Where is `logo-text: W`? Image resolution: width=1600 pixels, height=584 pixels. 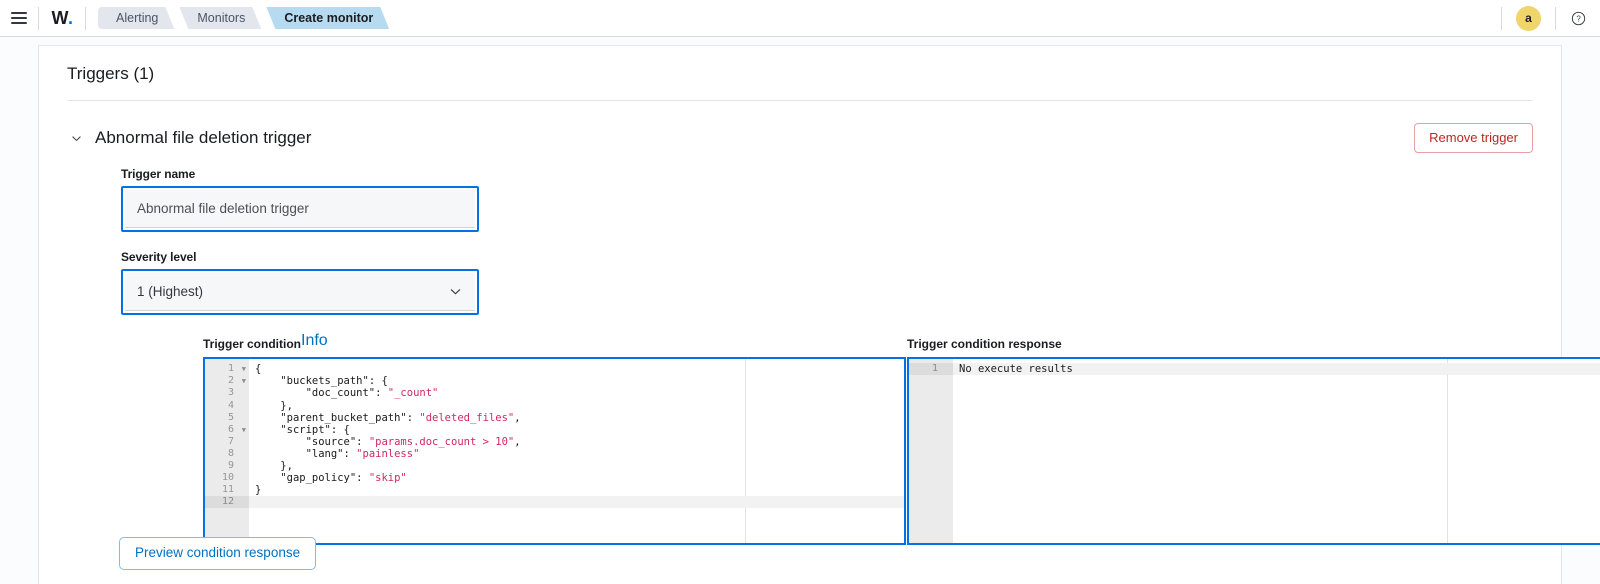 logo-text: W is located at coordinates (59, 17).